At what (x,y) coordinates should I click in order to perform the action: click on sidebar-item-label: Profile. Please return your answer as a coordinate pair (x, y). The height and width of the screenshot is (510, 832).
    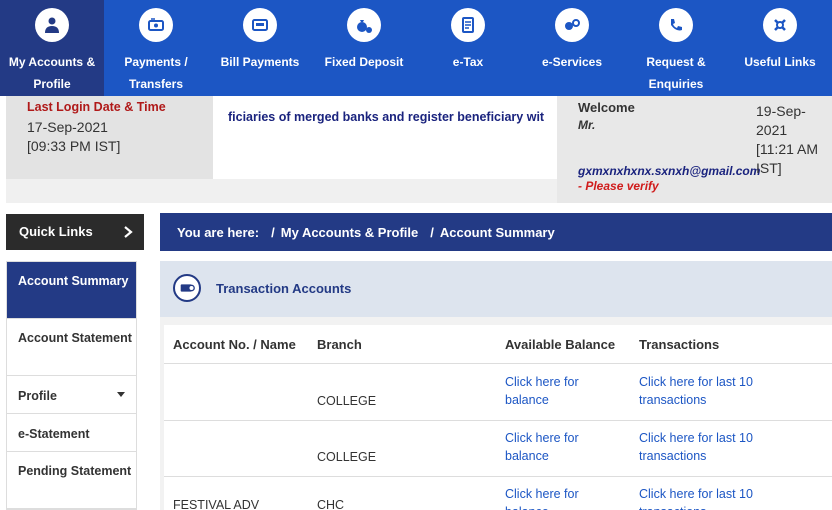
    Looking at the image, I should click on (37, 396).